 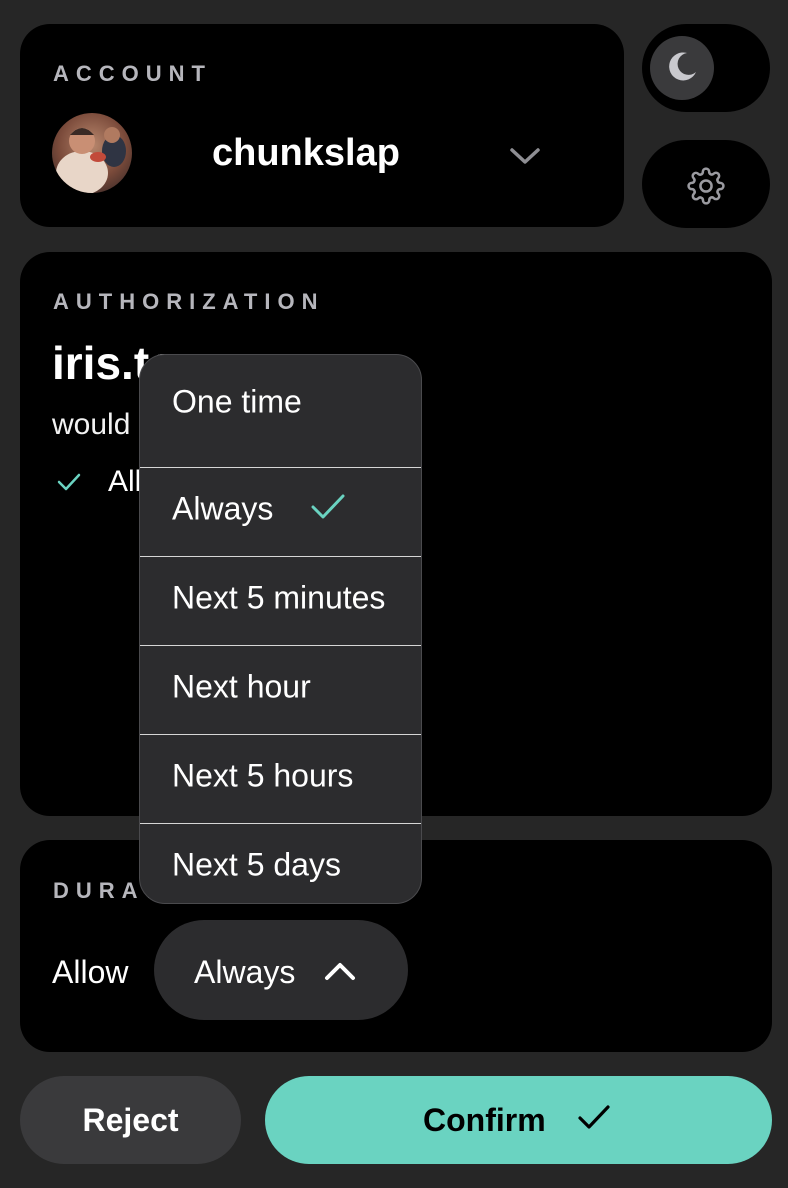 What do you see at coordinates (237, 401) in the screenshot?
I see `option-label: One time` at bounding box center [237, 401].